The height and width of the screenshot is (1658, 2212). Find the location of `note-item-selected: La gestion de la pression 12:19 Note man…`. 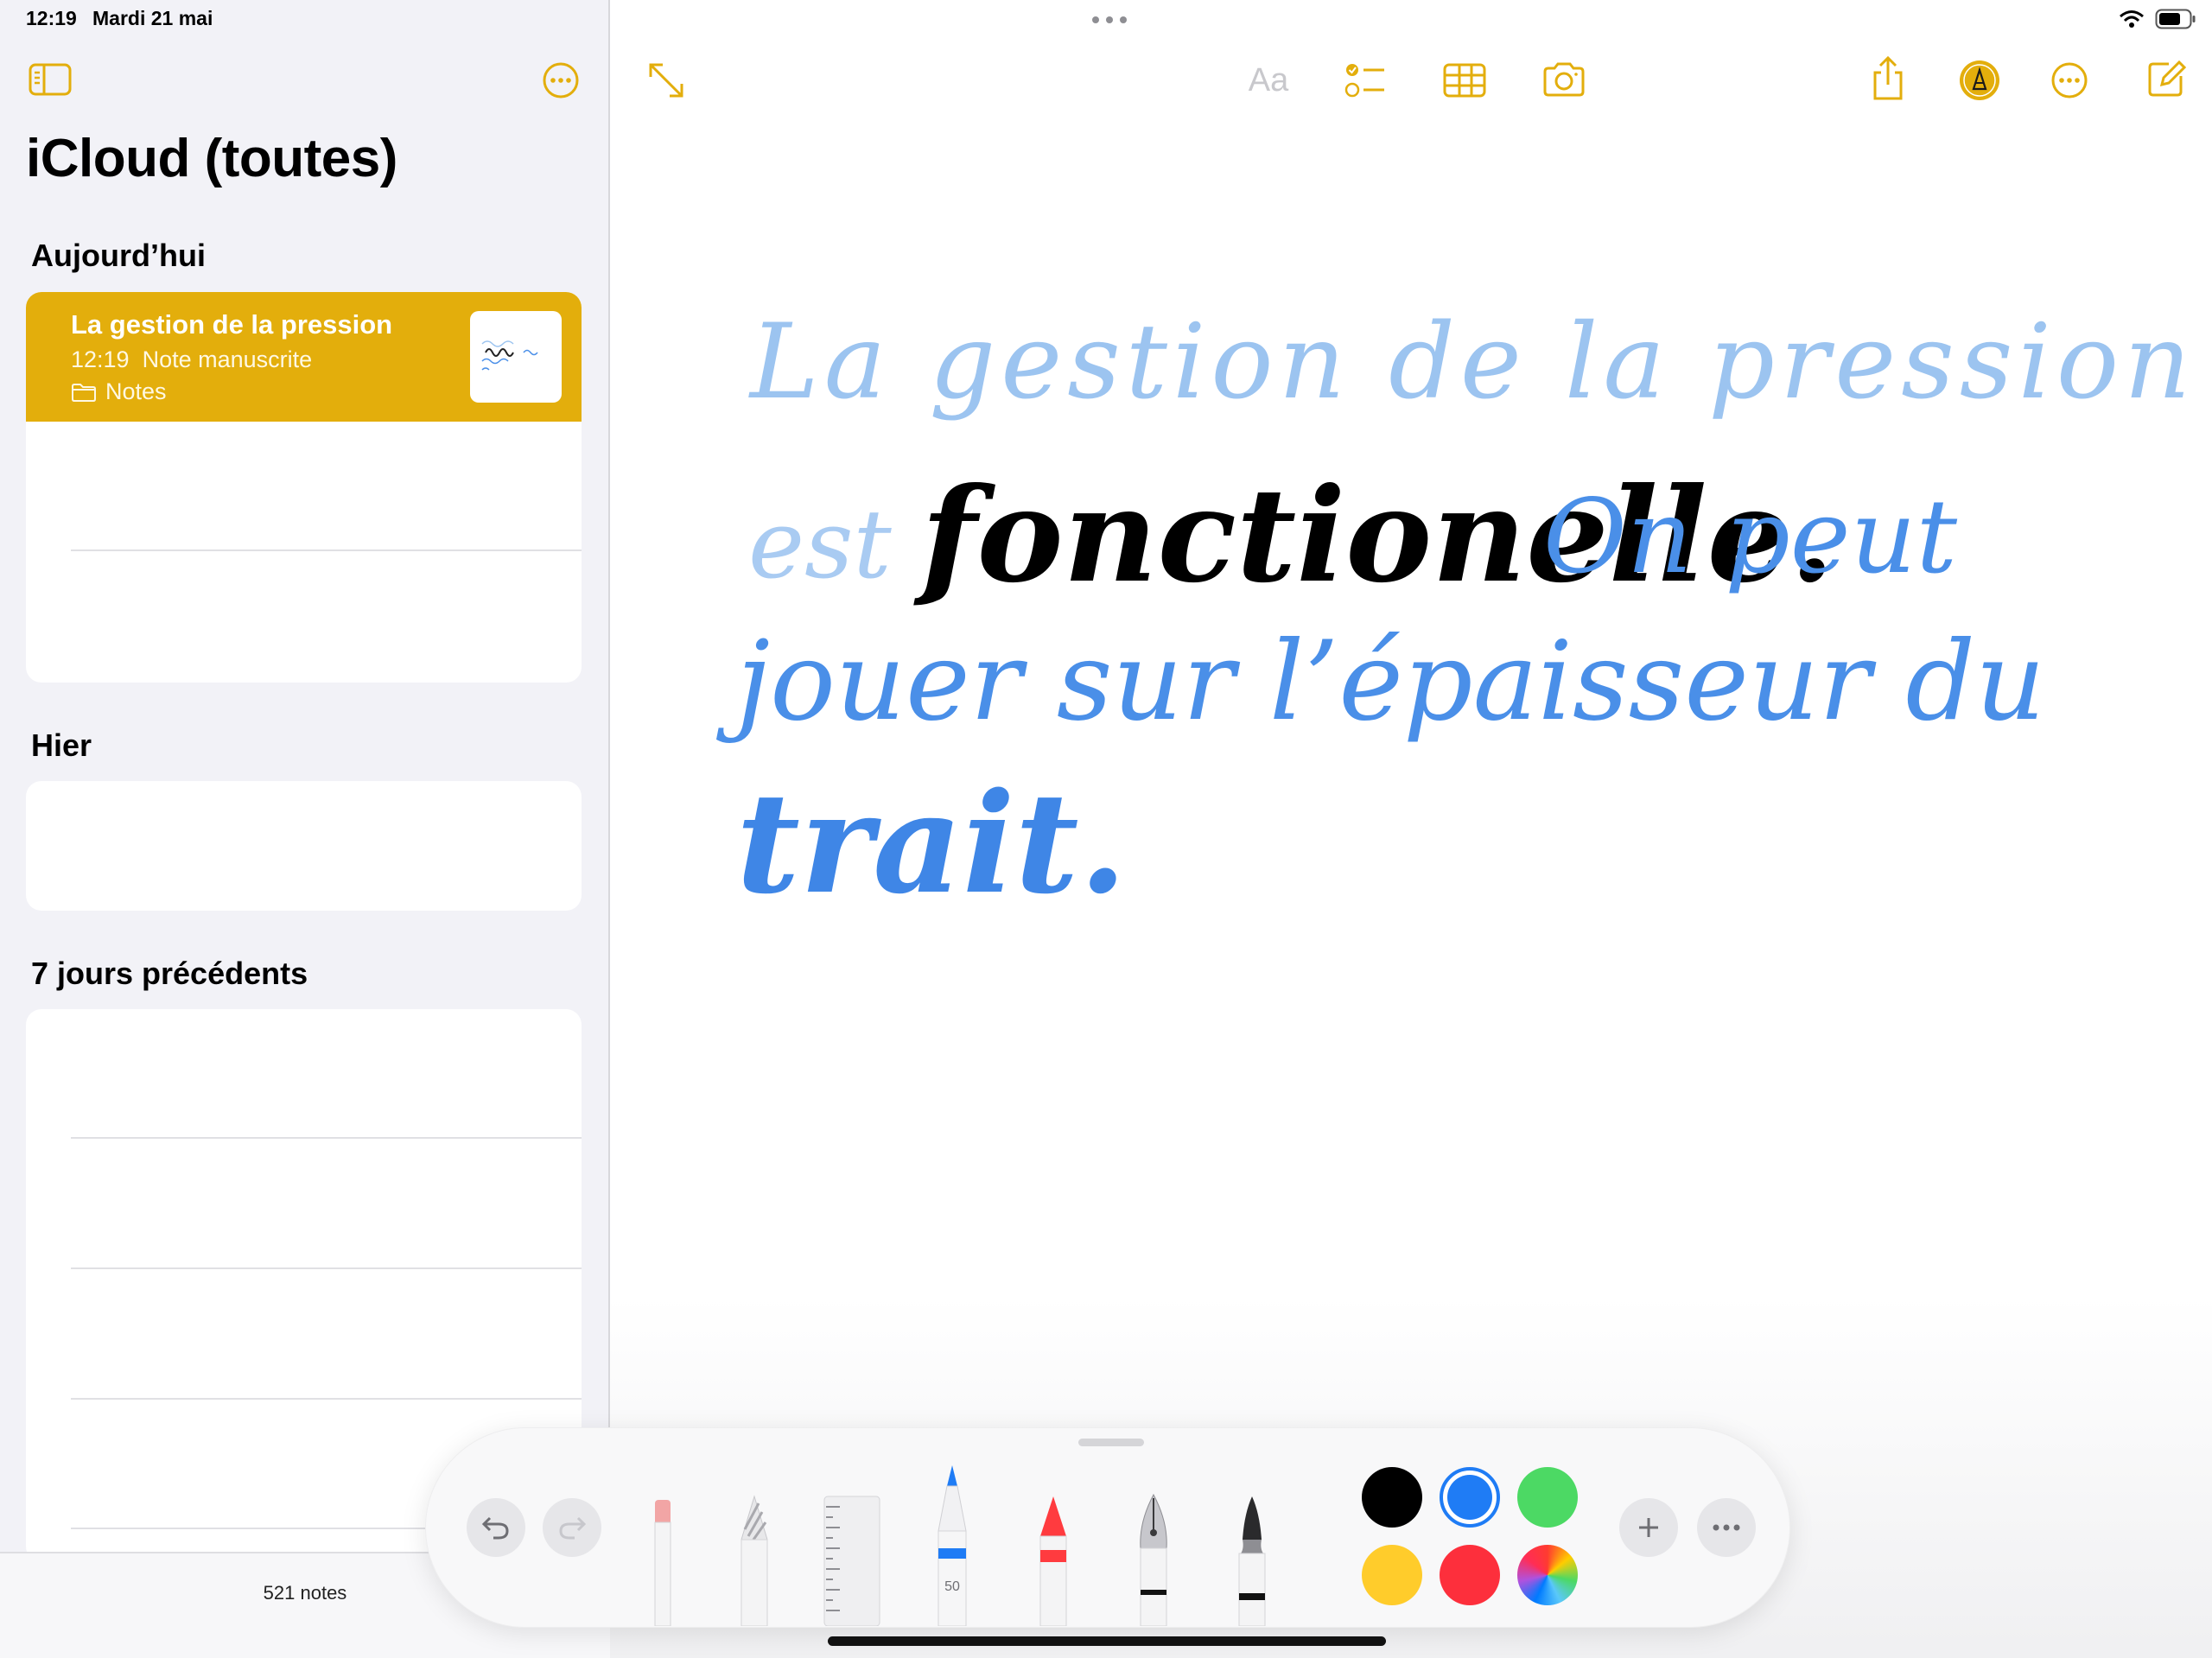

note-item-selected: La gestion de la pression 12:19 Note man… is located at coordinates (304, 357).